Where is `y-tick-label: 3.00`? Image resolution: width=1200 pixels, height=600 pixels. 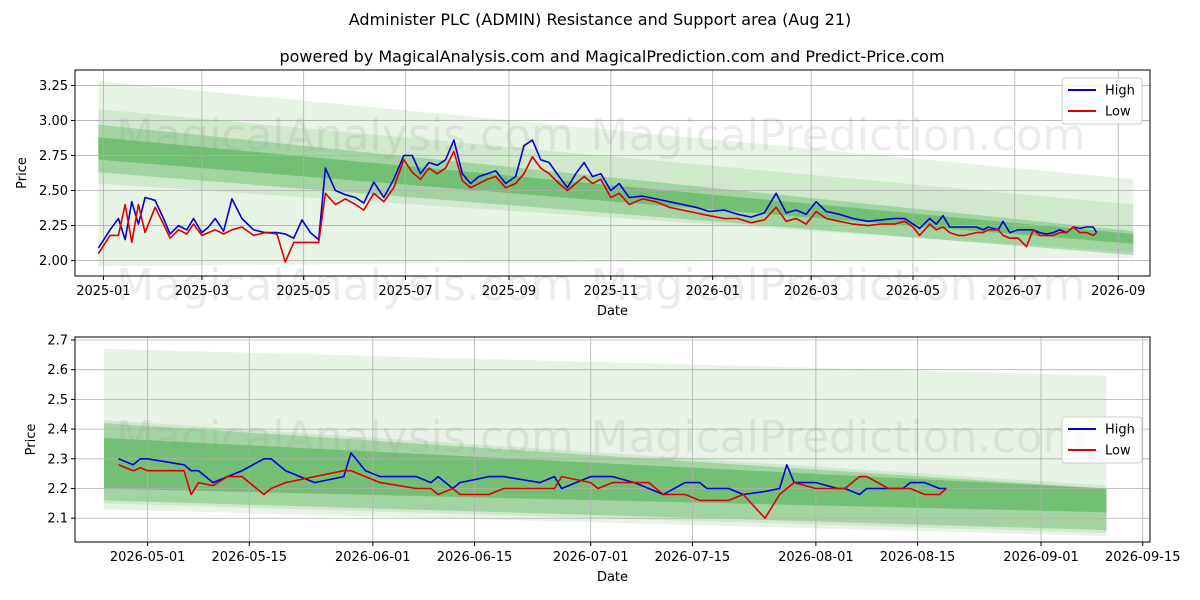 y-tick-label: 3.00 is located at coordinates (53, 121).